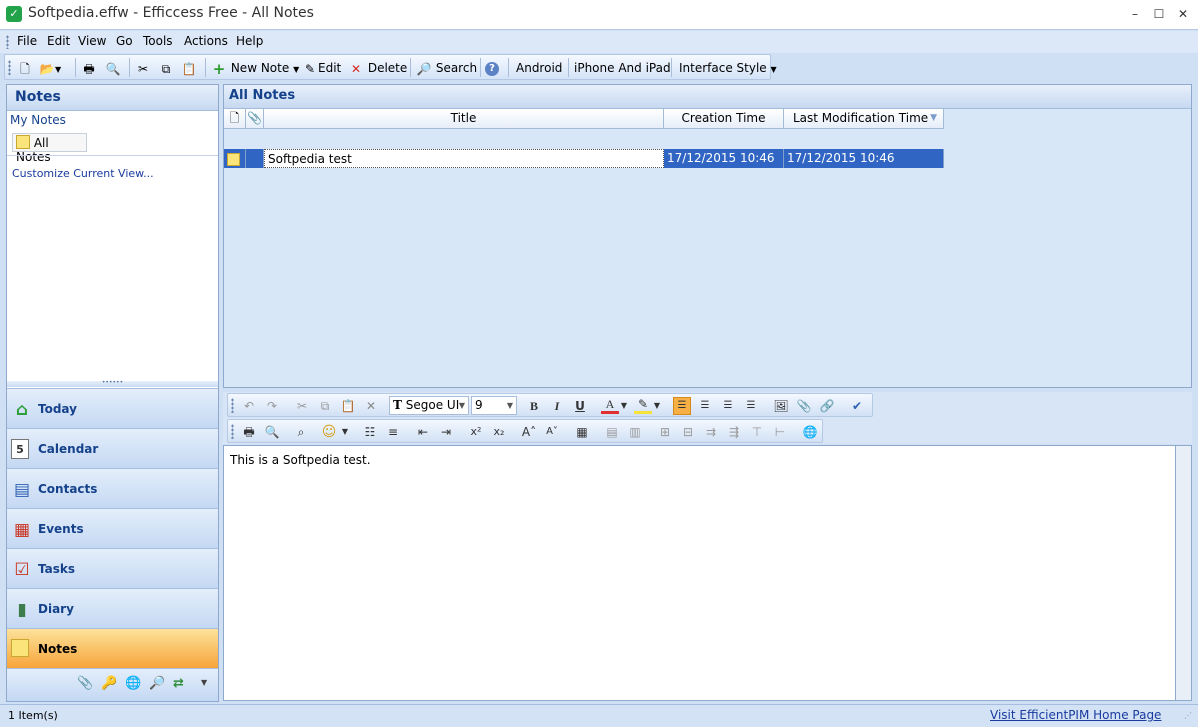 This screenshot has width=1198, height=727. What do you see at coordinates (178, 683) in the screenshot?
I see `sync-icon: ⇄` at bounding box center [178, 683].